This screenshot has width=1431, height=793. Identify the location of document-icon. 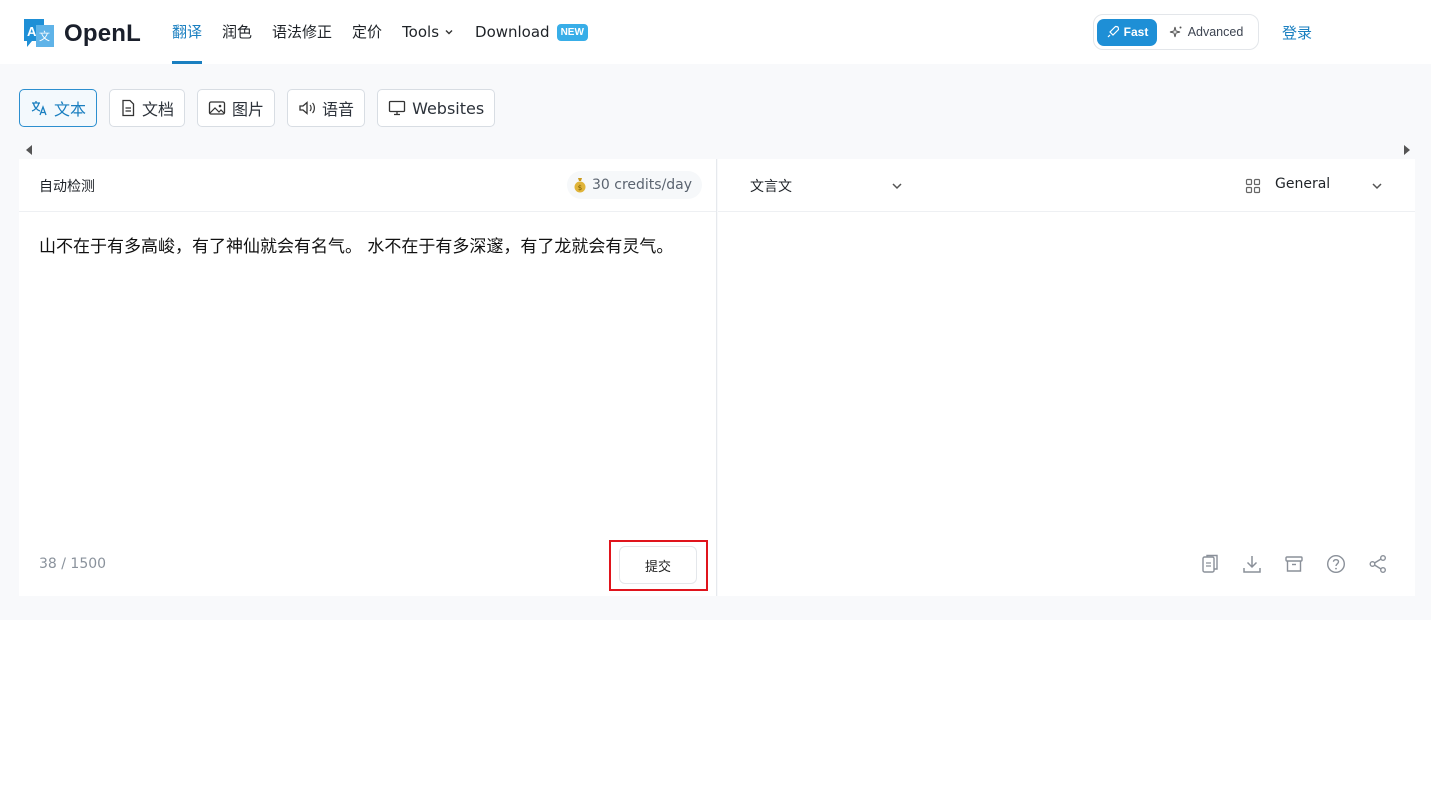
(128, 108).